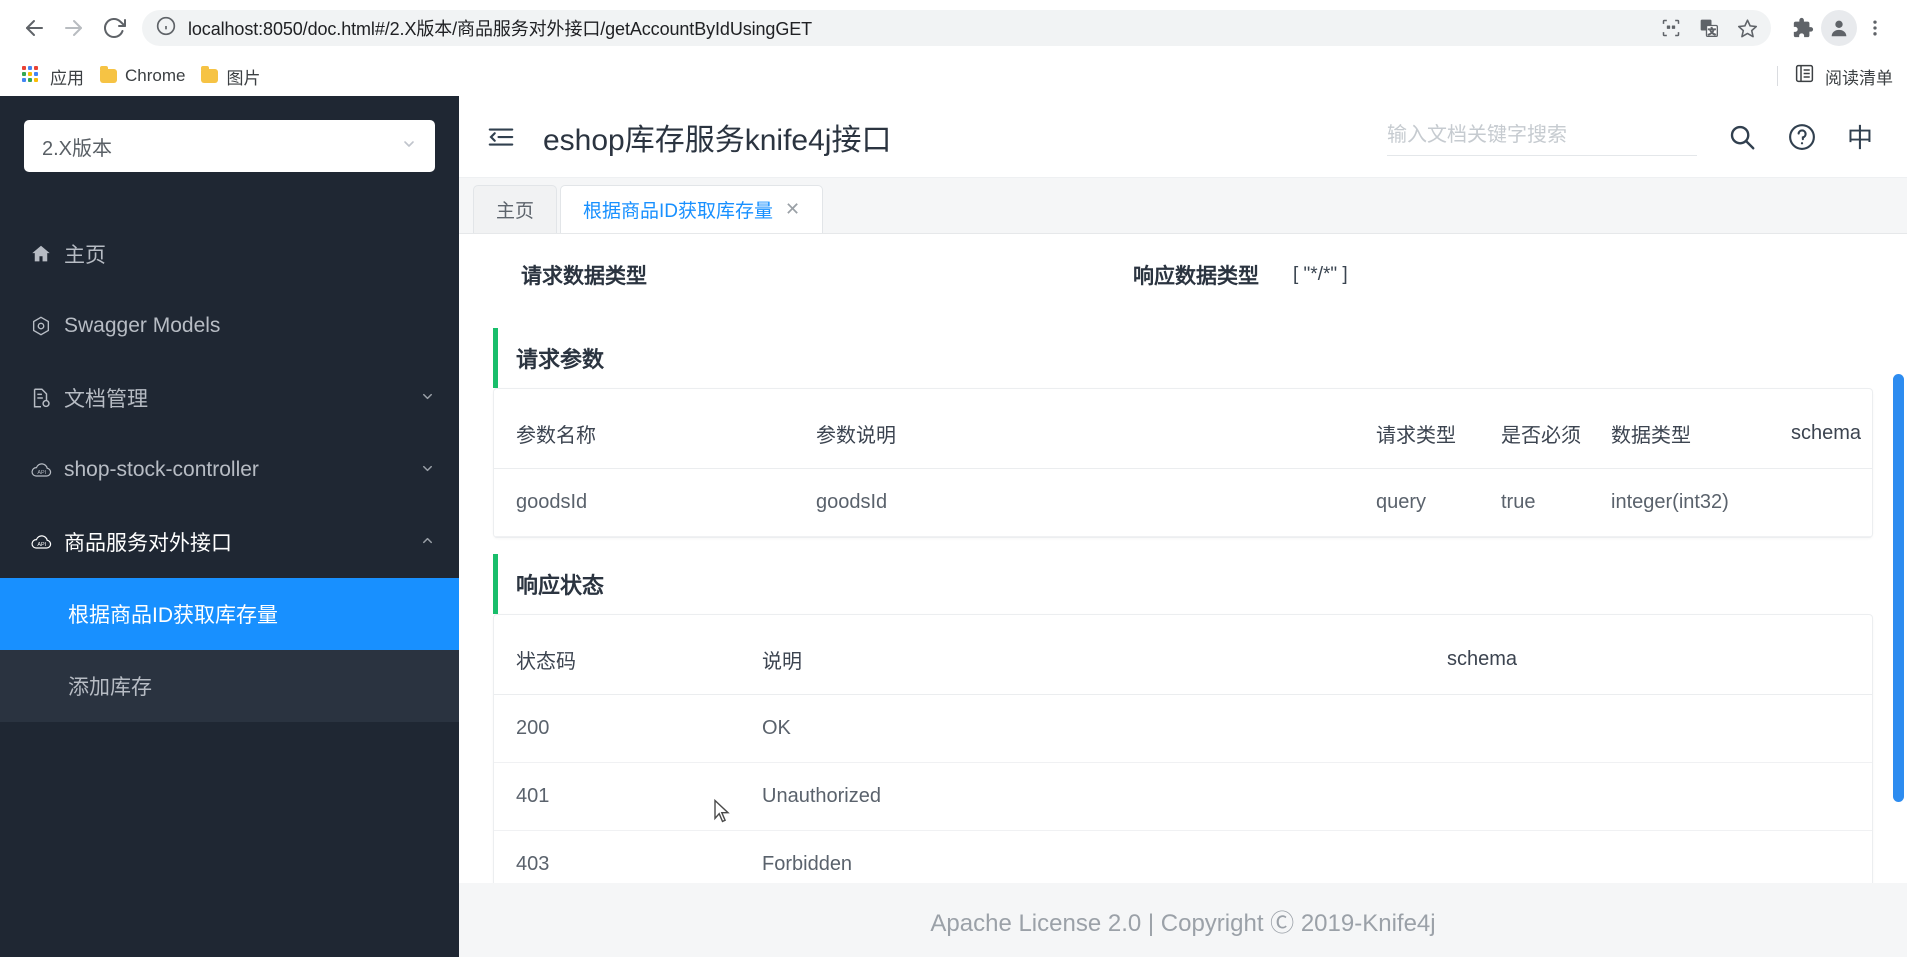 The height and width of the screenshot is (957, 1907). Describe the element at coordinates (644, 502) in the screenshot. I see `cell-param-name: goodsId` at that location.